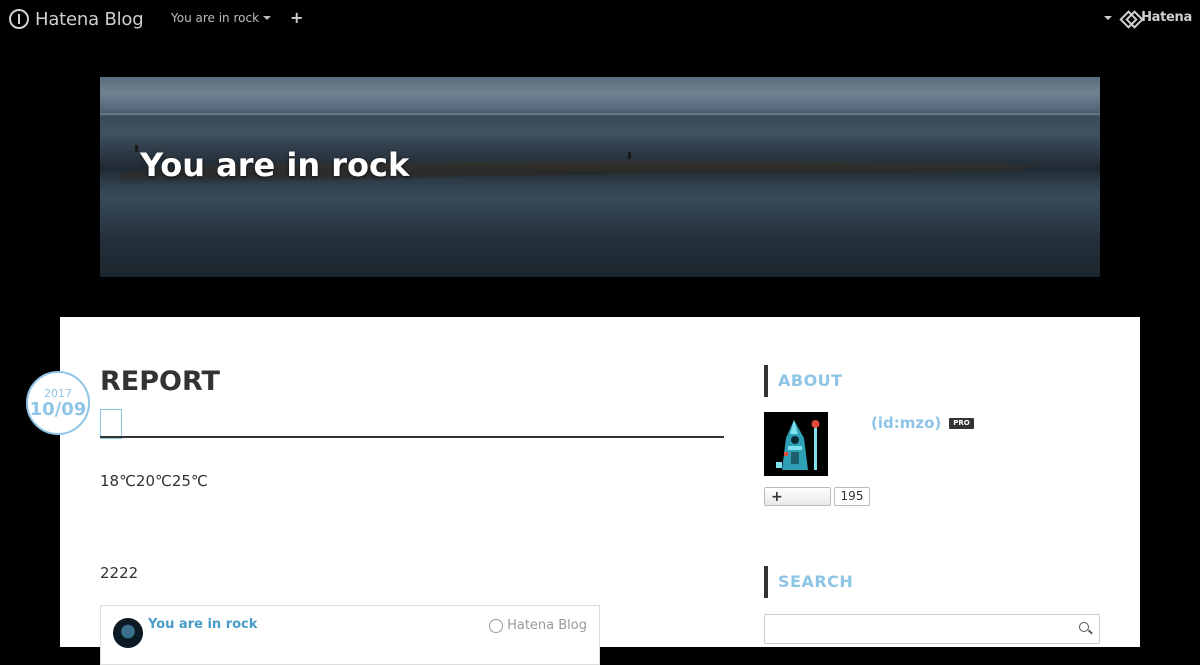  I want to click on account-menu-chevron-icon, so click(1108, 17).